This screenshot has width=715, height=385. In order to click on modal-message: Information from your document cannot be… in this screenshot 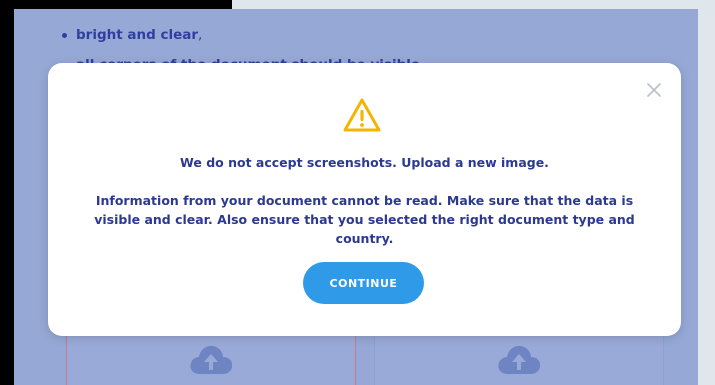, I will do `click(364, 219)`.